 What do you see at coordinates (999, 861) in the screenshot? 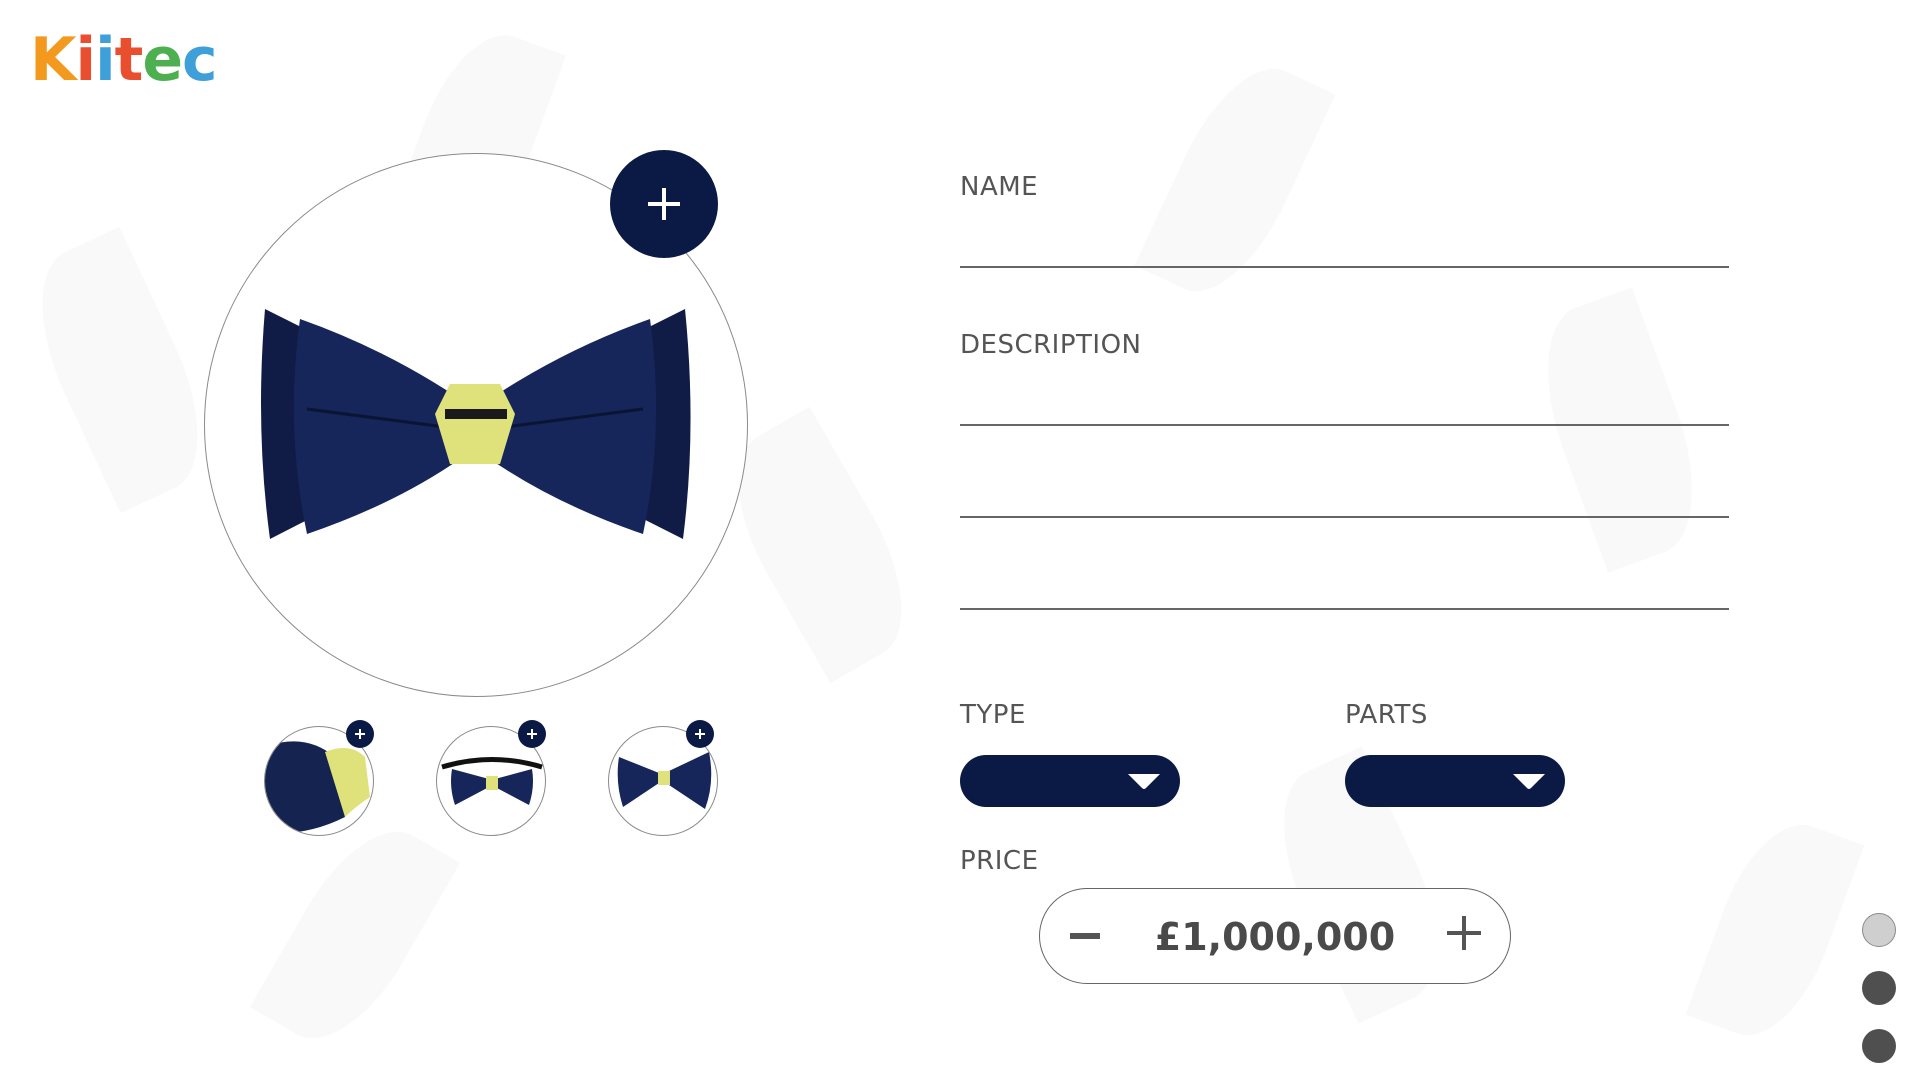
I see `price-label: PRICE` at bounding box center [999, 861].